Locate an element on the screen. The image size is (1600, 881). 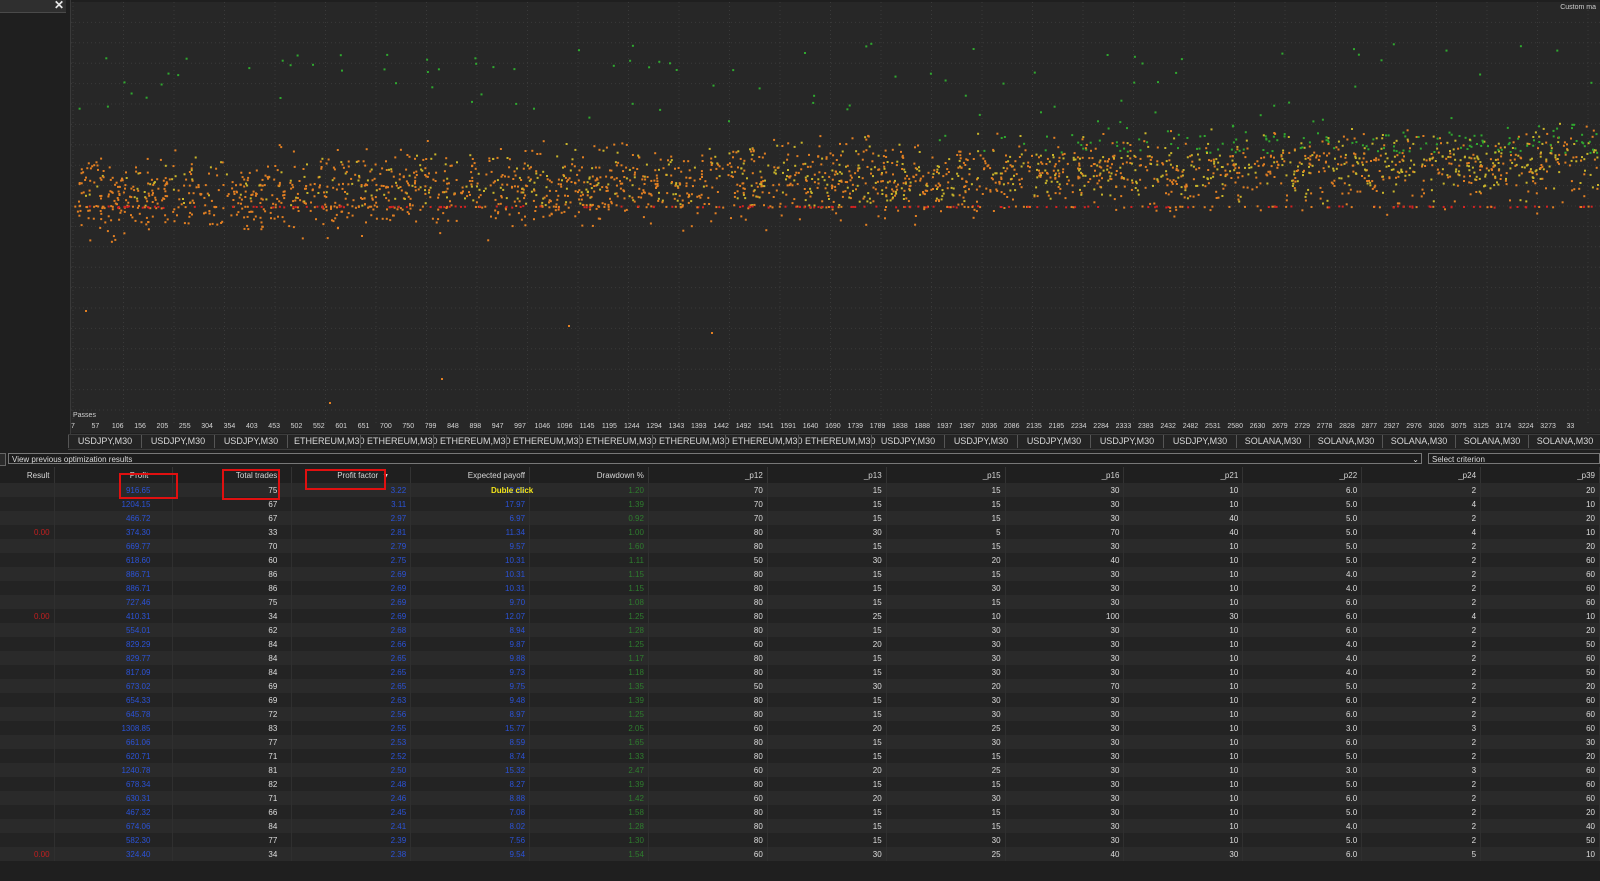
view-previous-results-select: View previous optimization results ⌄ is located at coordinates (715, 458).